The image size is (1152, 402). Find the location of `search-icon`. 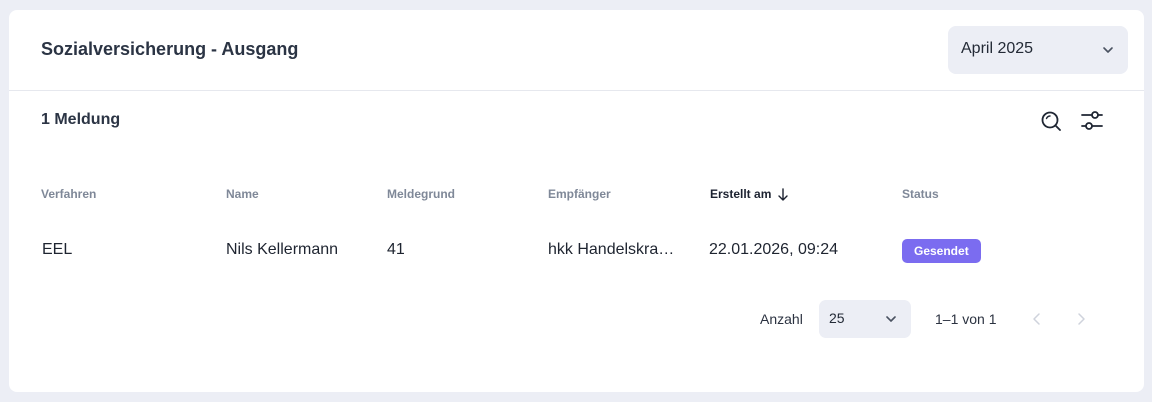

search-icon is located at coordinates (1051, 121).